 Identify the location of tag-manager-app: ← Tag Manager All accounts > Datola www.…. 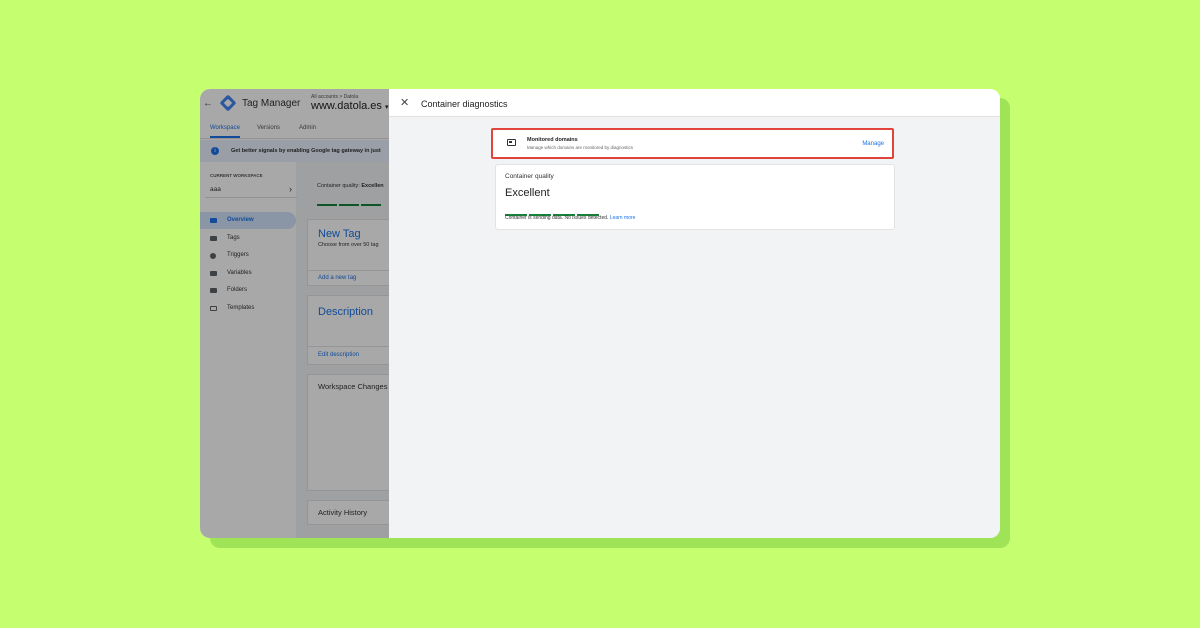
(295, 313).